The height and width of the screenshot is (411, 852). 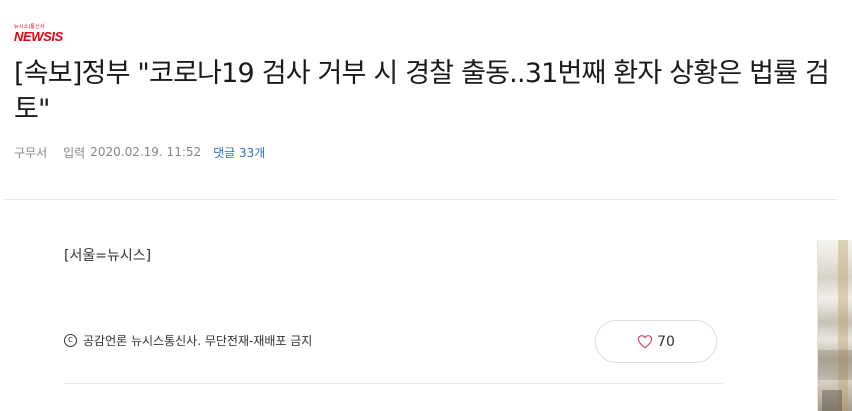 I want to click on copyright-notice: c 공감언론 뉴시스통신사. 무단전재-재배포 금지, so click(x=188, y=340).